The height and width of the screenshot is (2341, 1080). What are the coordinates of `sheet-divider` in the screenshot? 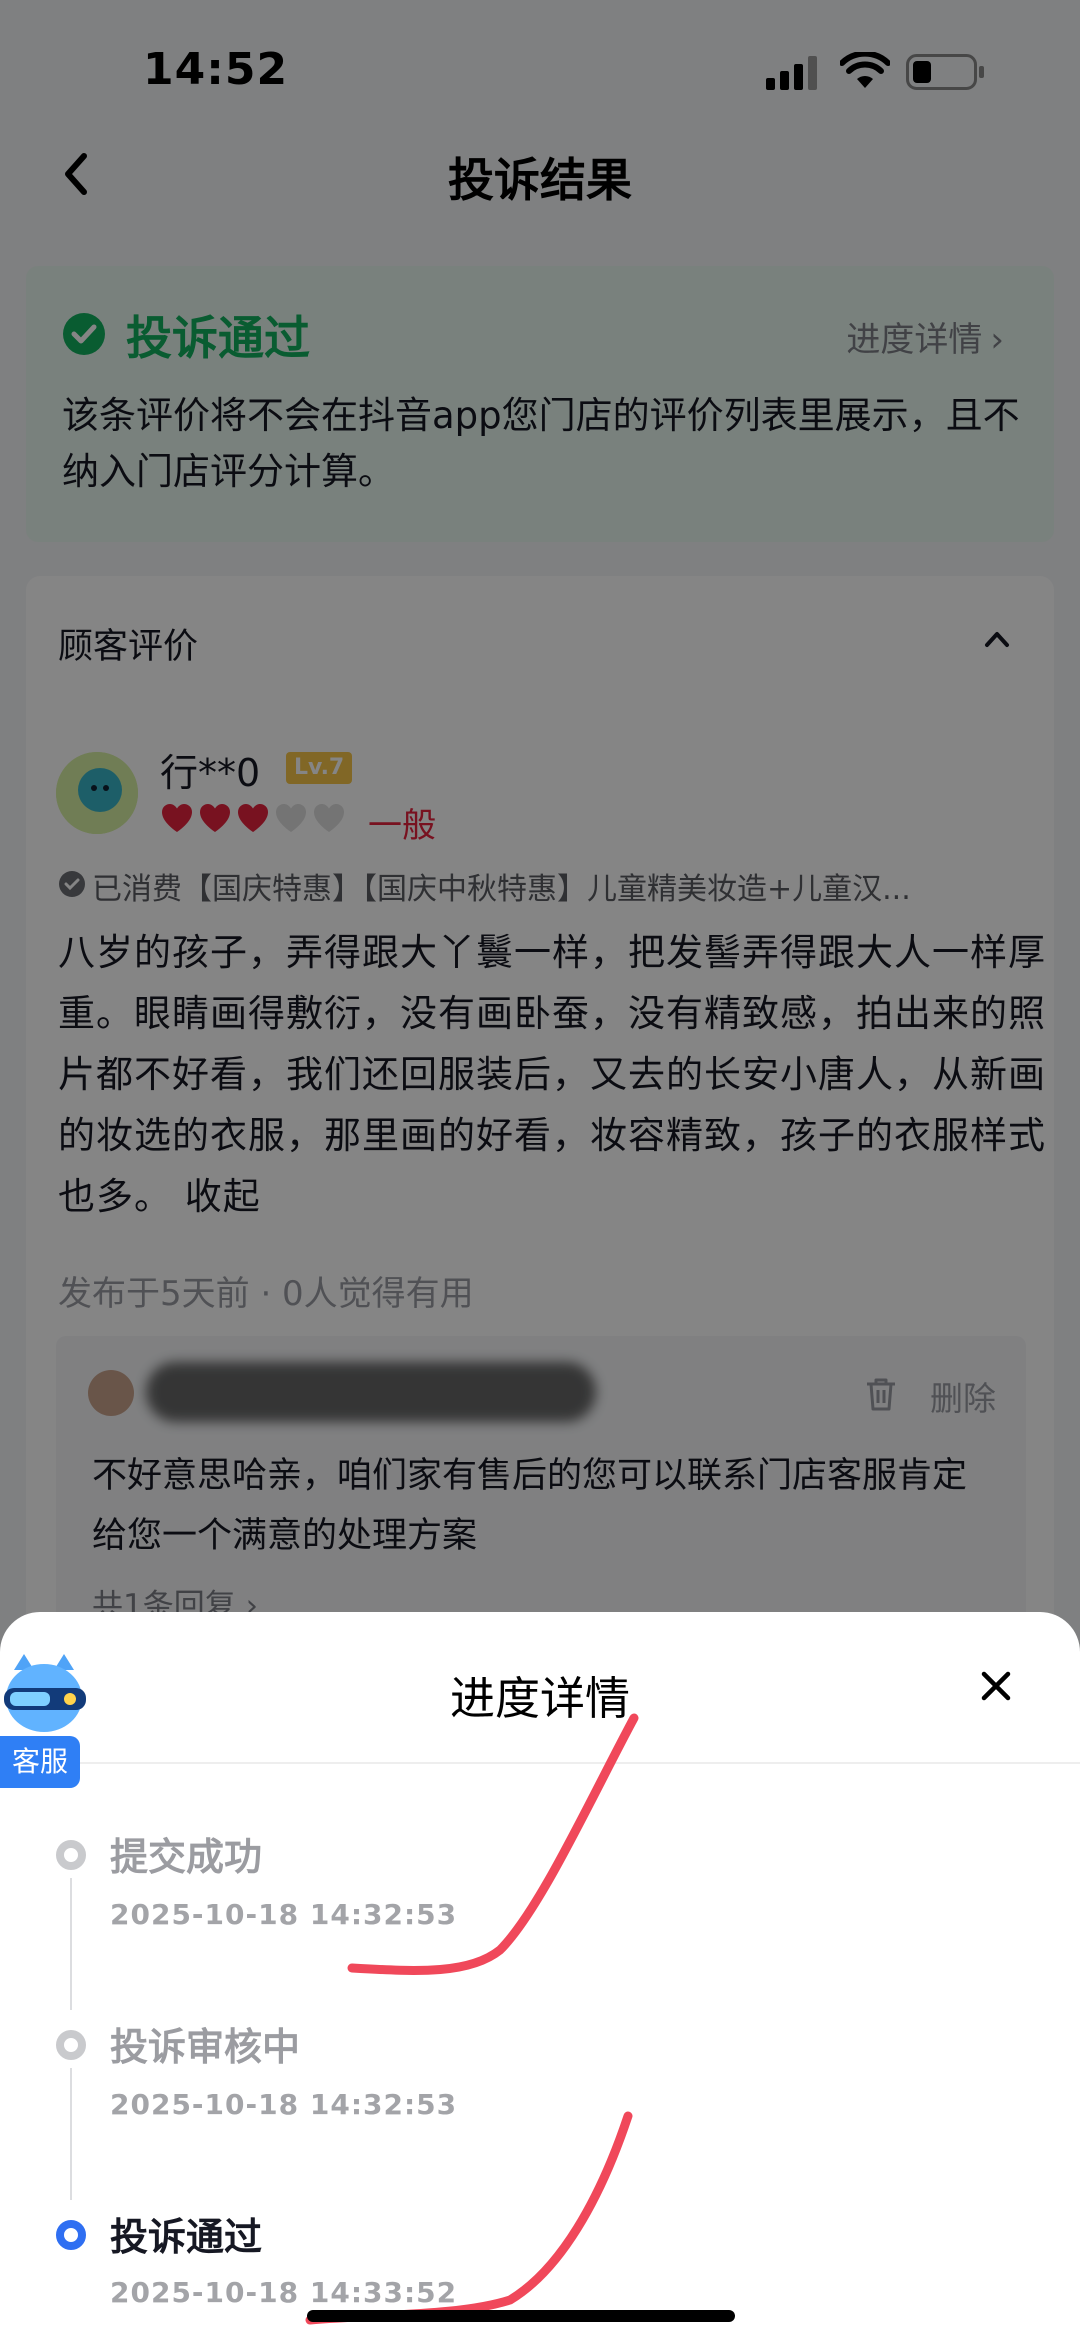 It's located at (540, 1763).